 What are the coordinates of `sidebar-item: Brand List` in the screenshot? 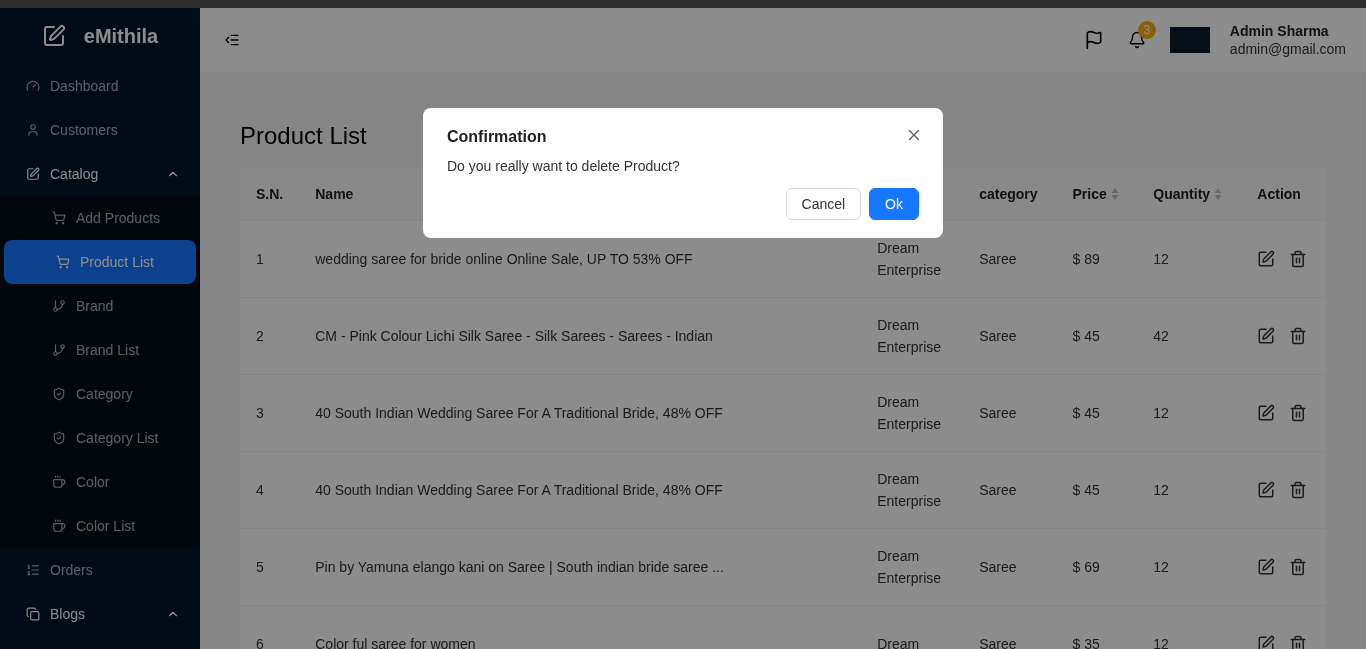 It's located at (100, 350).